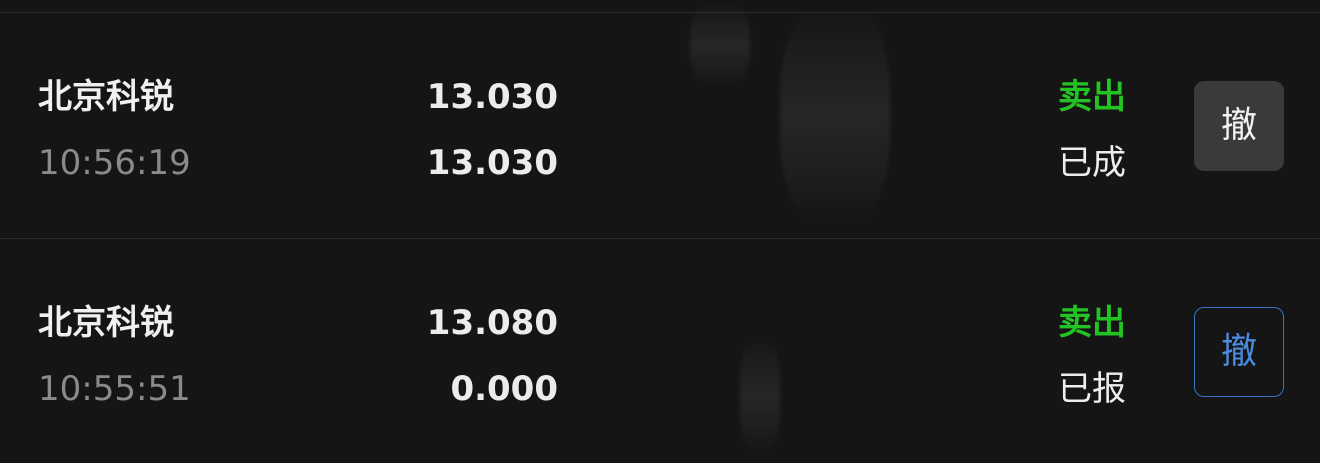 The height and width of the screenshot is (463, 1320). I want to click on deal-price: 13.030, so click(492, 163).